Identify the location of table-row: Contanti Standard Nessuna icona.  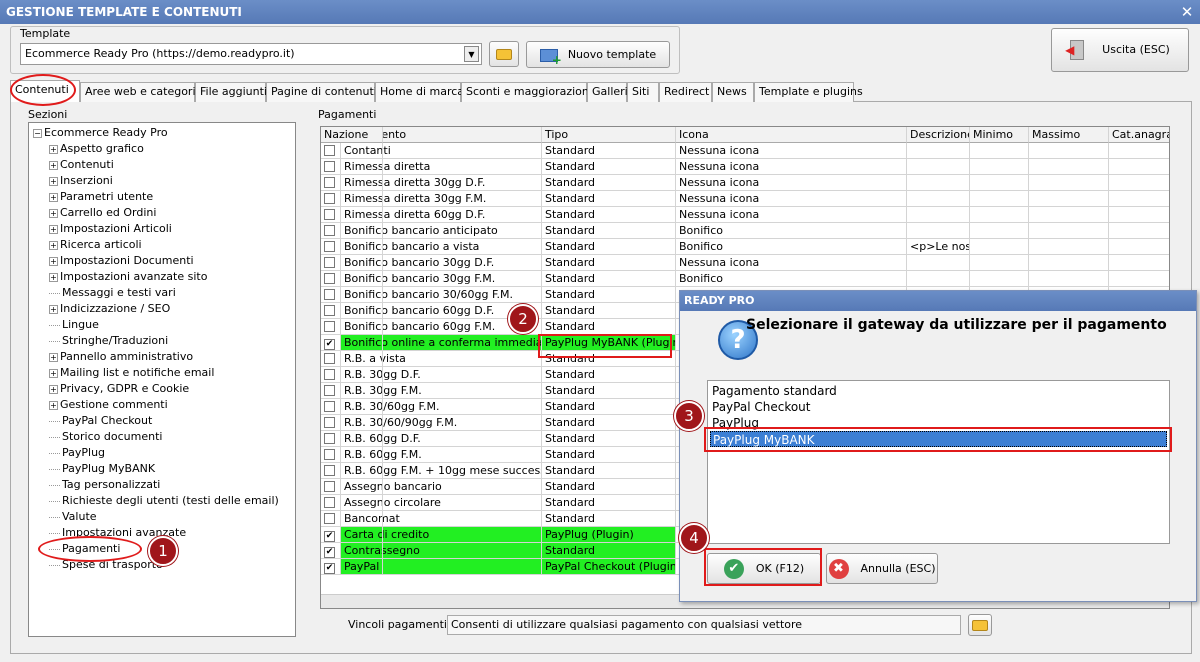
(745, 151).